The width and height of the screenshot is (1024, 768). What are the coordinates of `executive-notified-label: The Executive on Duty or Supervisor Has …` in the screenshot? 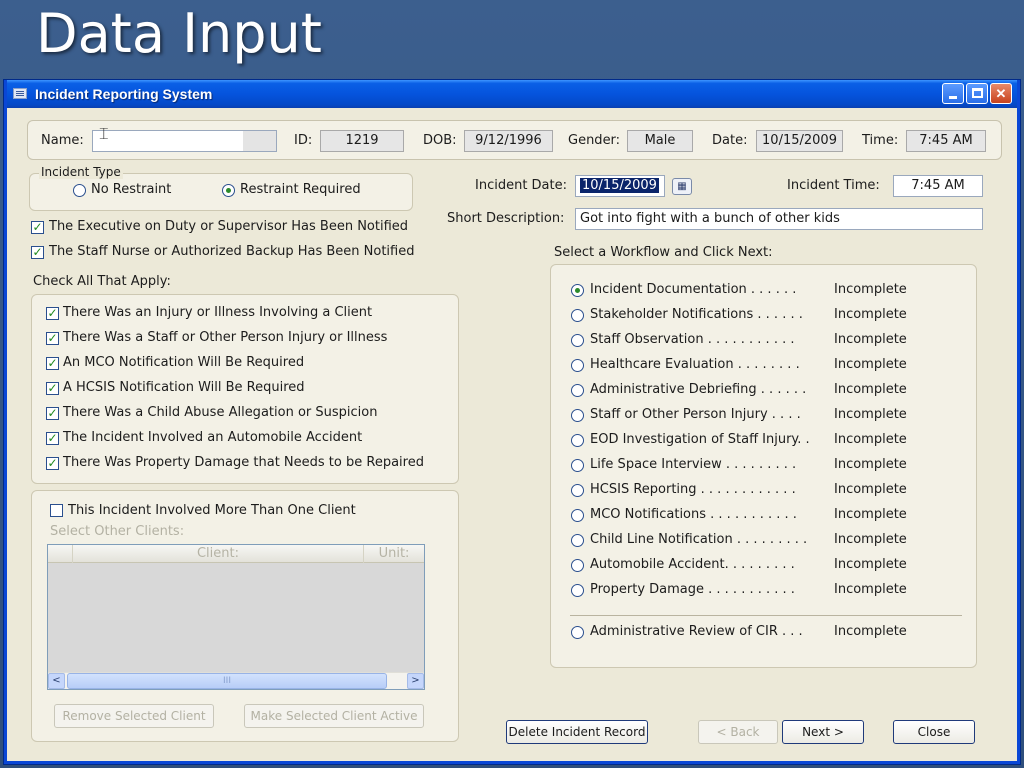 It's located at (229, 226).